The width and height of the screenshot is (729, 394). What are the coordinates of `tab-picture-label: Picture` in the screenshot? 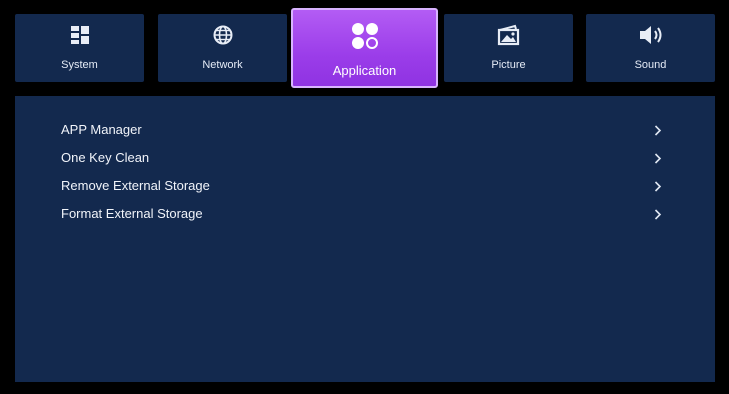 It's located at (508, 65).